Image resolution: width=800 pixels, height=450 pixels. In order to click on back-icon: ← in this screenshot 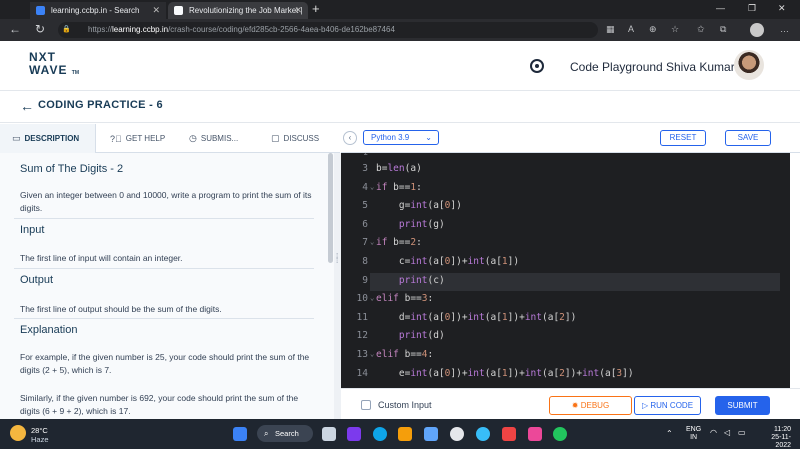, I will do `click(15, 29)`.